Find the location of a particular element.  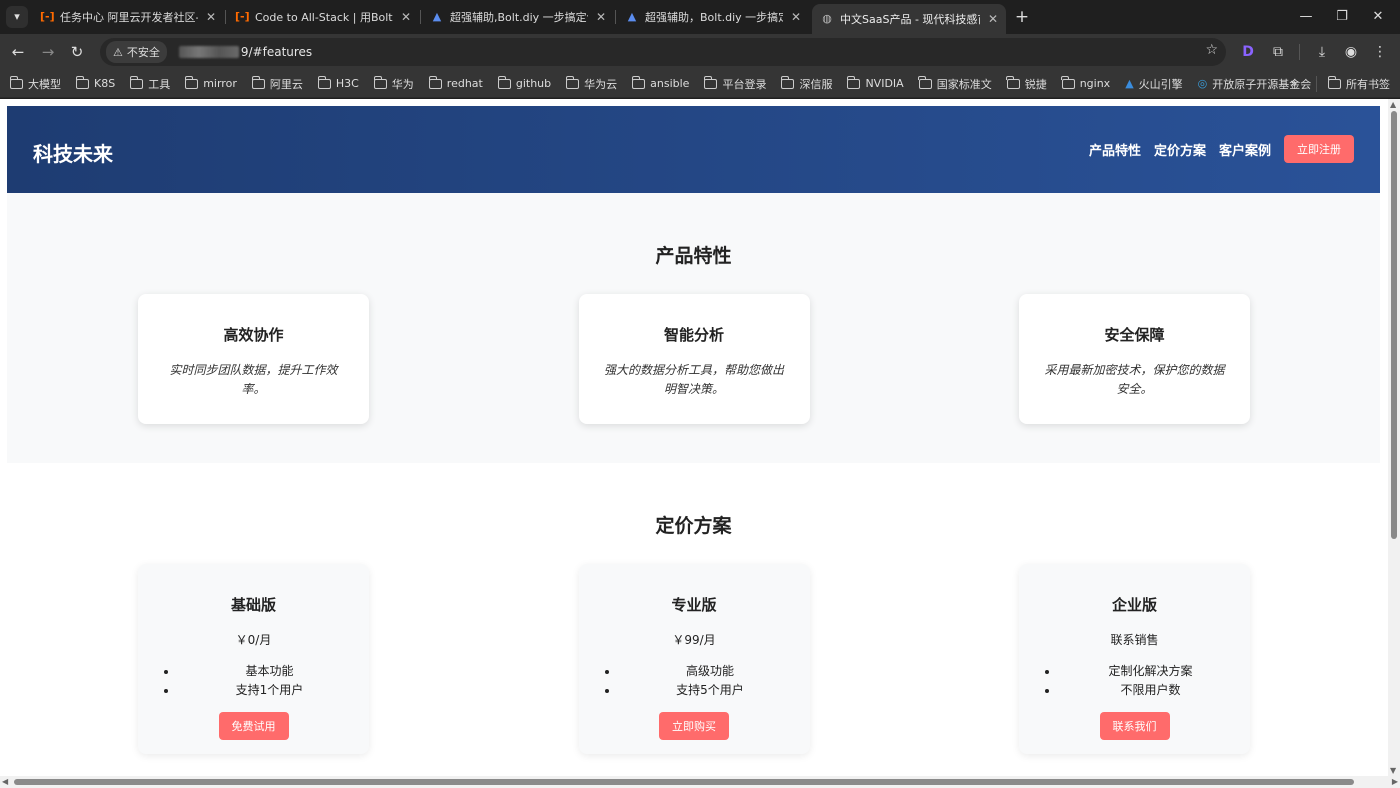

free-trial-button: 免费试用 is located at coordinates (253, 726).